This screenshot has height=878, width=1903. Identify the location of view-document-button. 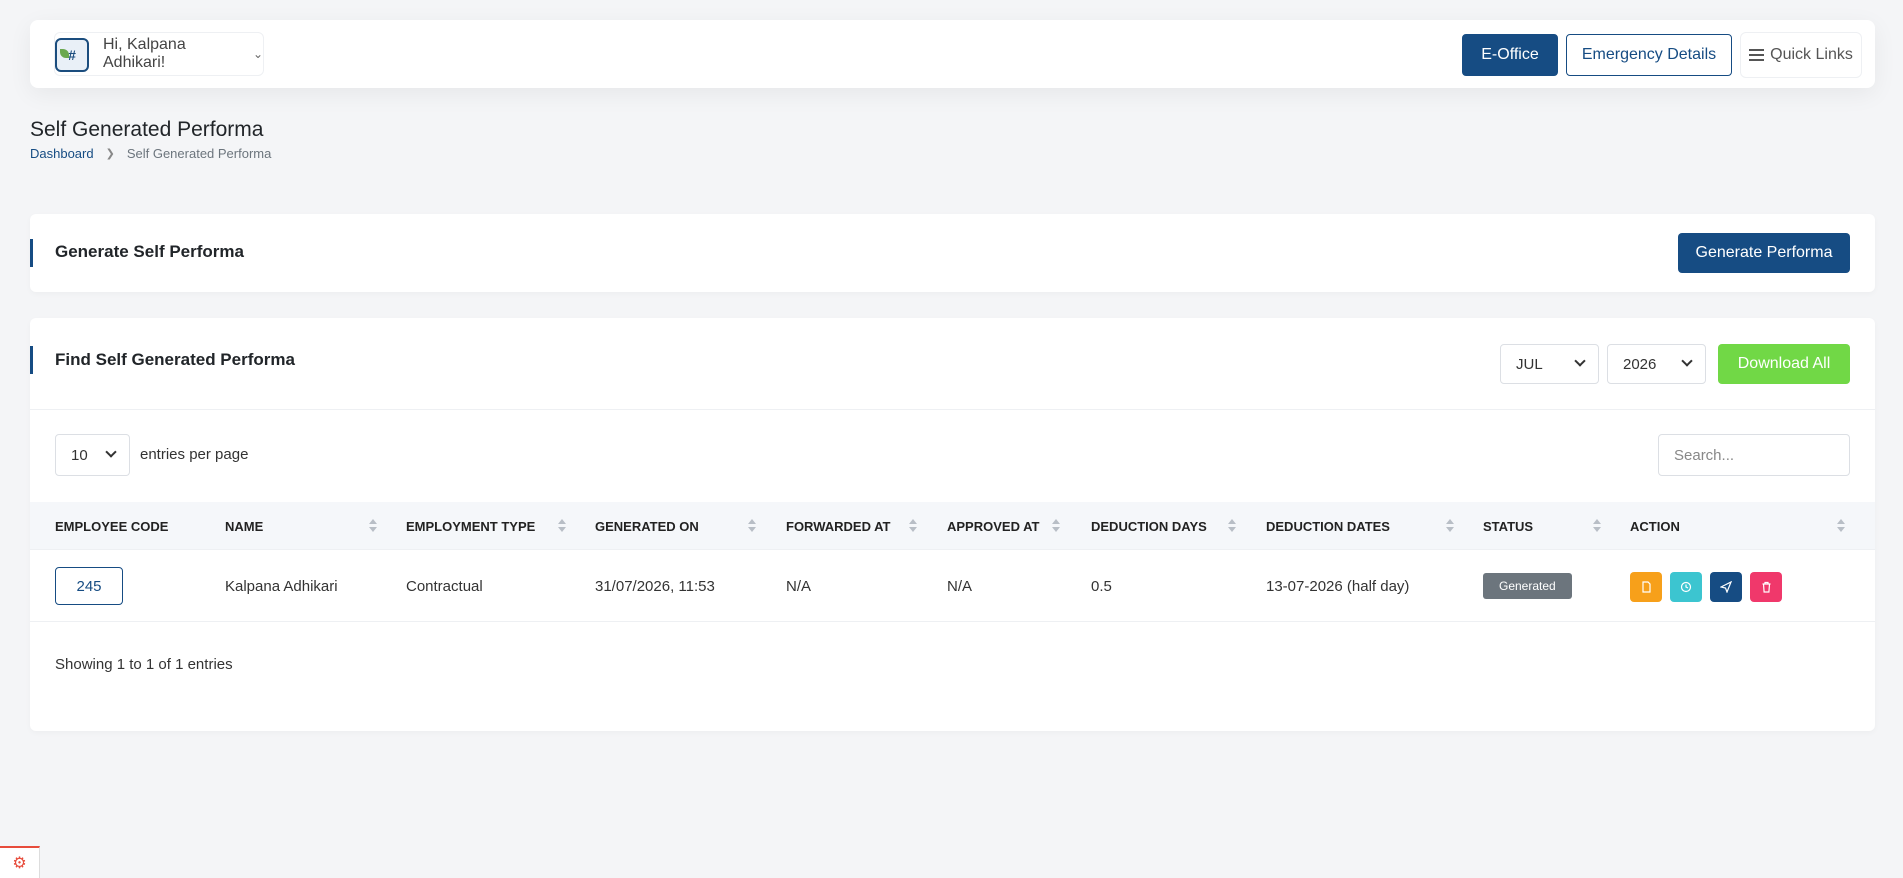
(1646, 587).